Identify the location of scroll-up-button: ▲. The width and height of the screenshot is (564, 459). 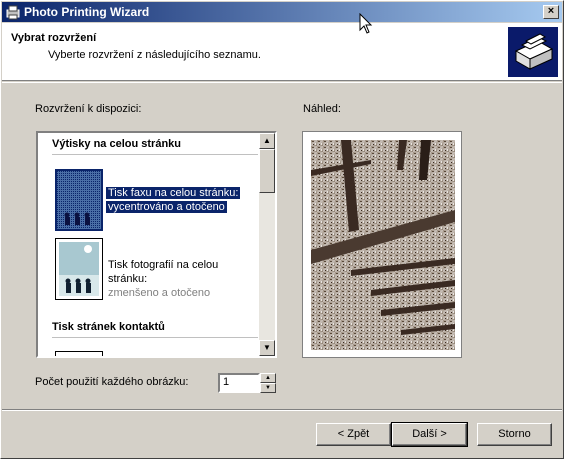
(267, 141).